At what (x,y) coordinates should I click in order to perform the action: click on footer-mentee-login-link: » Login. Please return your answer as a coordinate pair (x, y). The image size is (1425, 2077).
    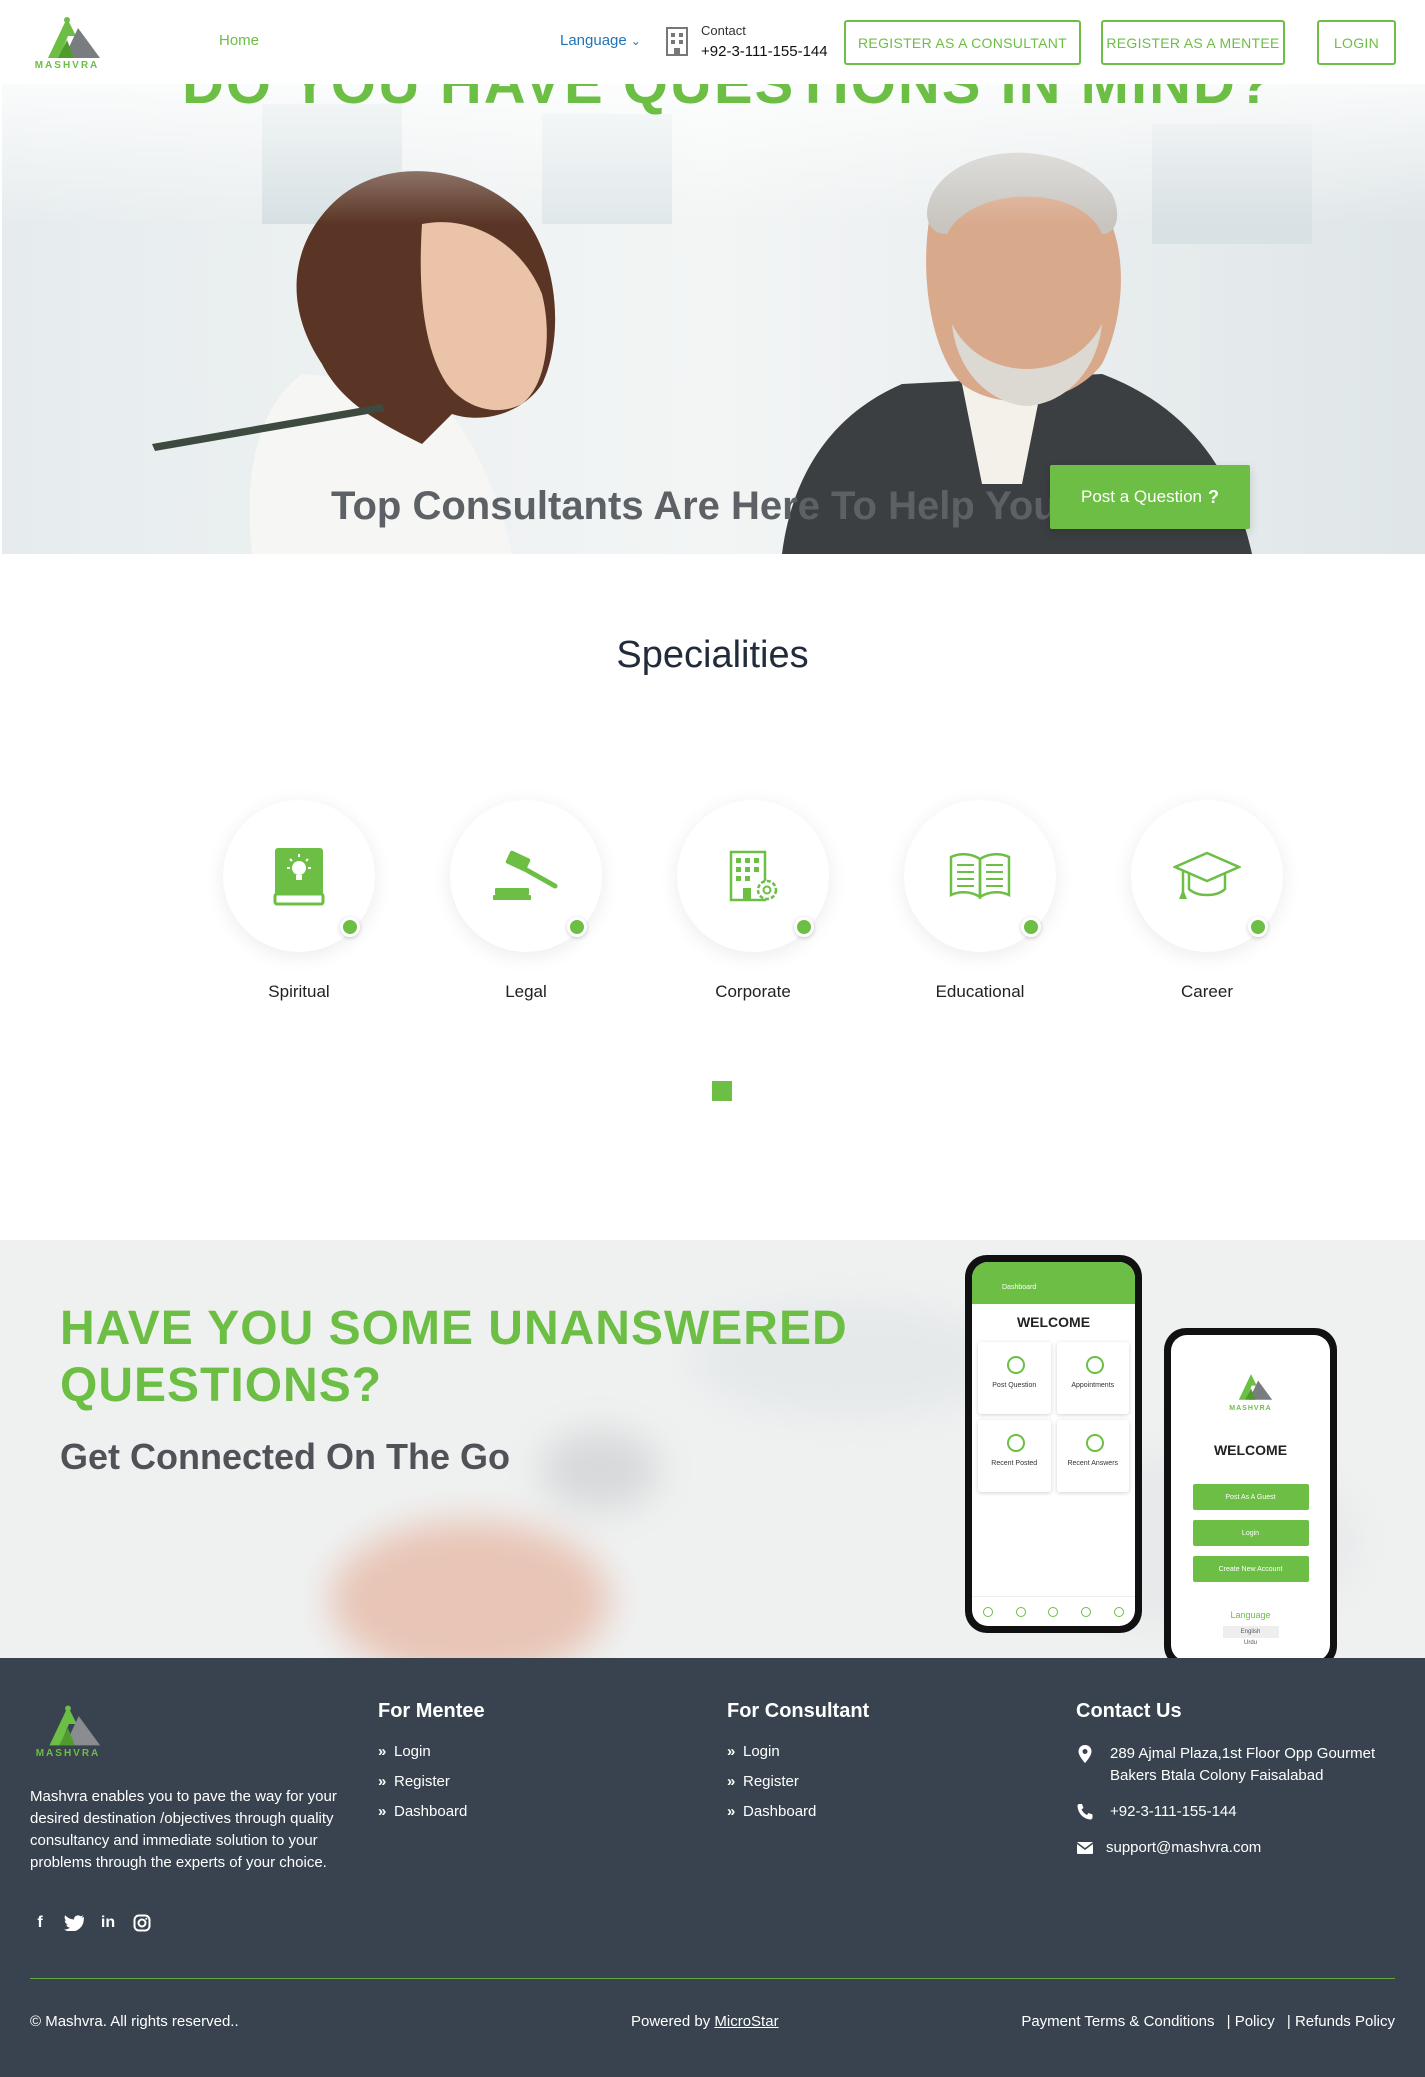
    Looking at the image, I should click on (431, 1751).